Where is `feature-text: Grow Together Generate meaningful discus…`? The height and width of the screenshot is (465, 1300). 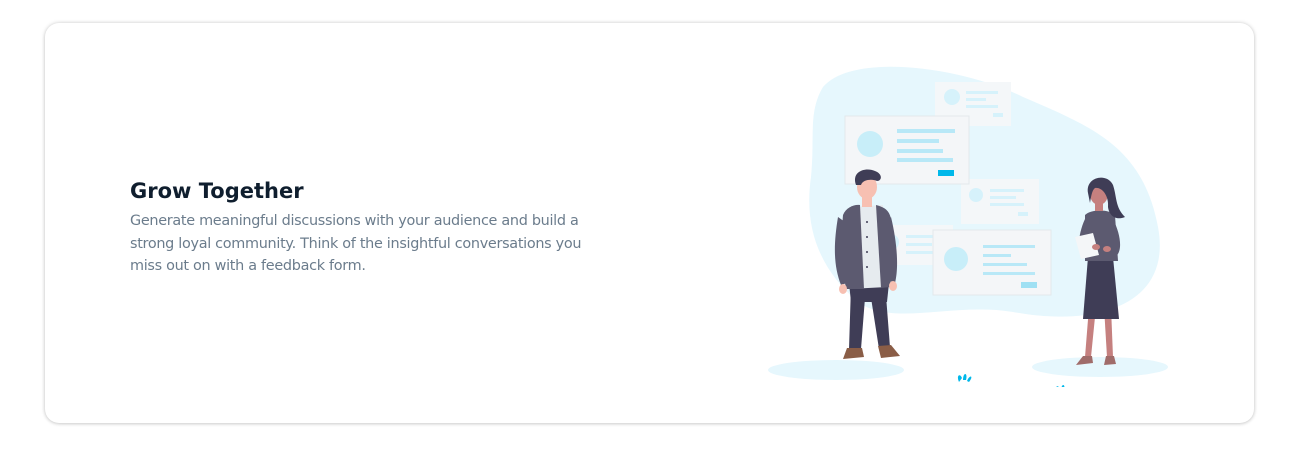 feature-text: Grow Together Generate meaningful discus… is located at coordinates (370, 227).